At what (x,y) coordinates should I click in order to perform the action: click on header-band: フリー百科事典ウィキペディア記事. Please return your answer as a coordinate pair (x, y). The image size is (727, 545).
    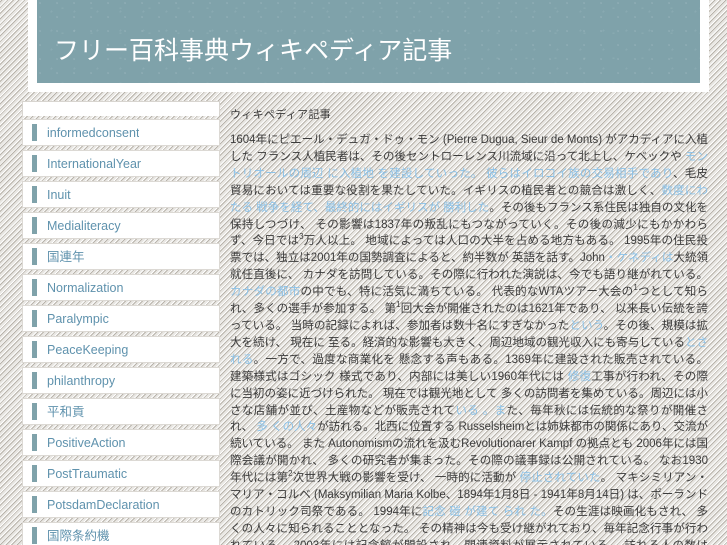
    Looking at the image, I should click on (368, 41).